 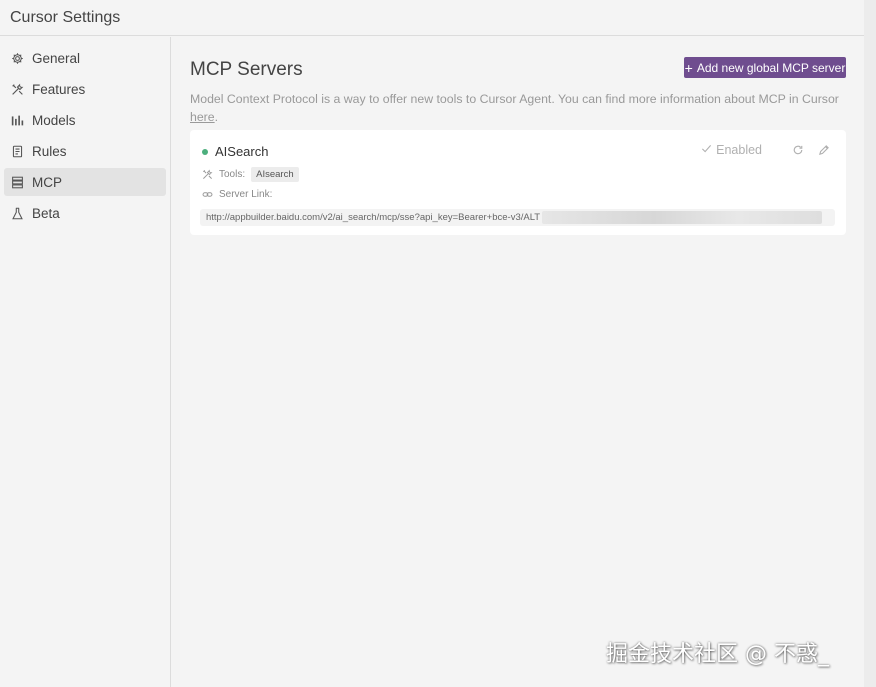 I want to click on check-icon, so click(x=706, y=150).